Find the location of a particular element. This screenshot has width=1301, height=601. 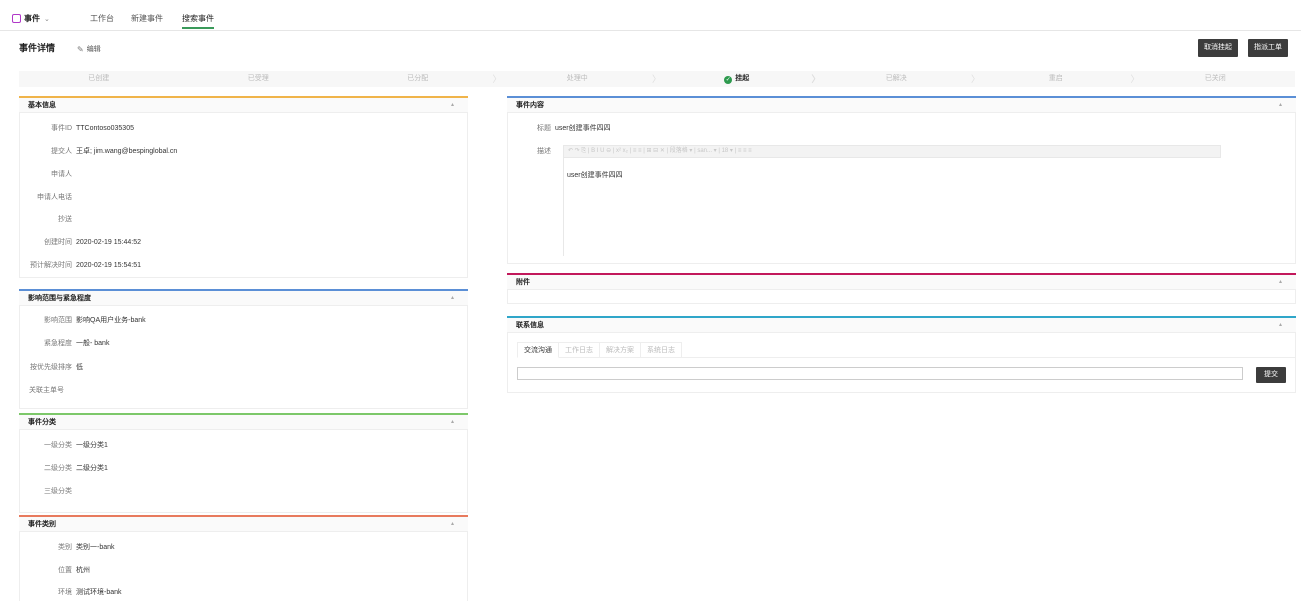

attachments-title: 附件 is located at coordinates (523, 282).